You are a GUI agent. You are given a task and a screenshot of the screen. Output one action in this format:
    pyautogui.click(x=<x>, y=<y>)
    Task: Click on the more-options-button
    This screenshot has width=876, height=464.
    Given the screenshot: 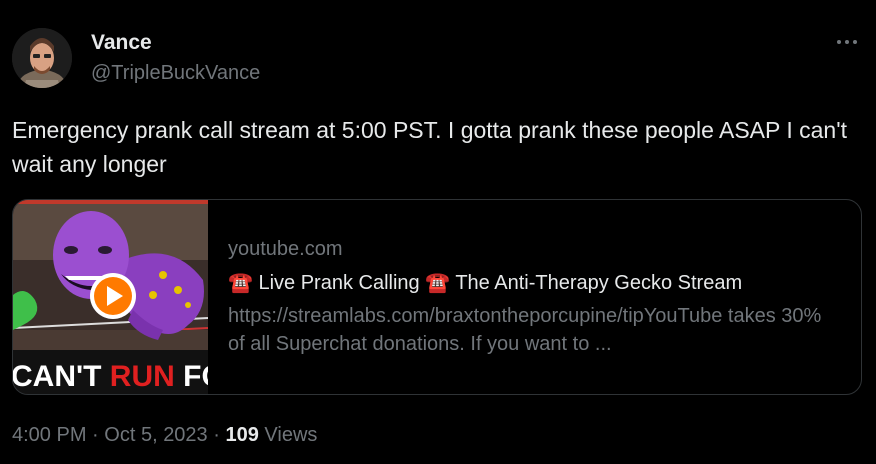 What is the action you would take?
    pyautogui.click(x=847, y=42)
    